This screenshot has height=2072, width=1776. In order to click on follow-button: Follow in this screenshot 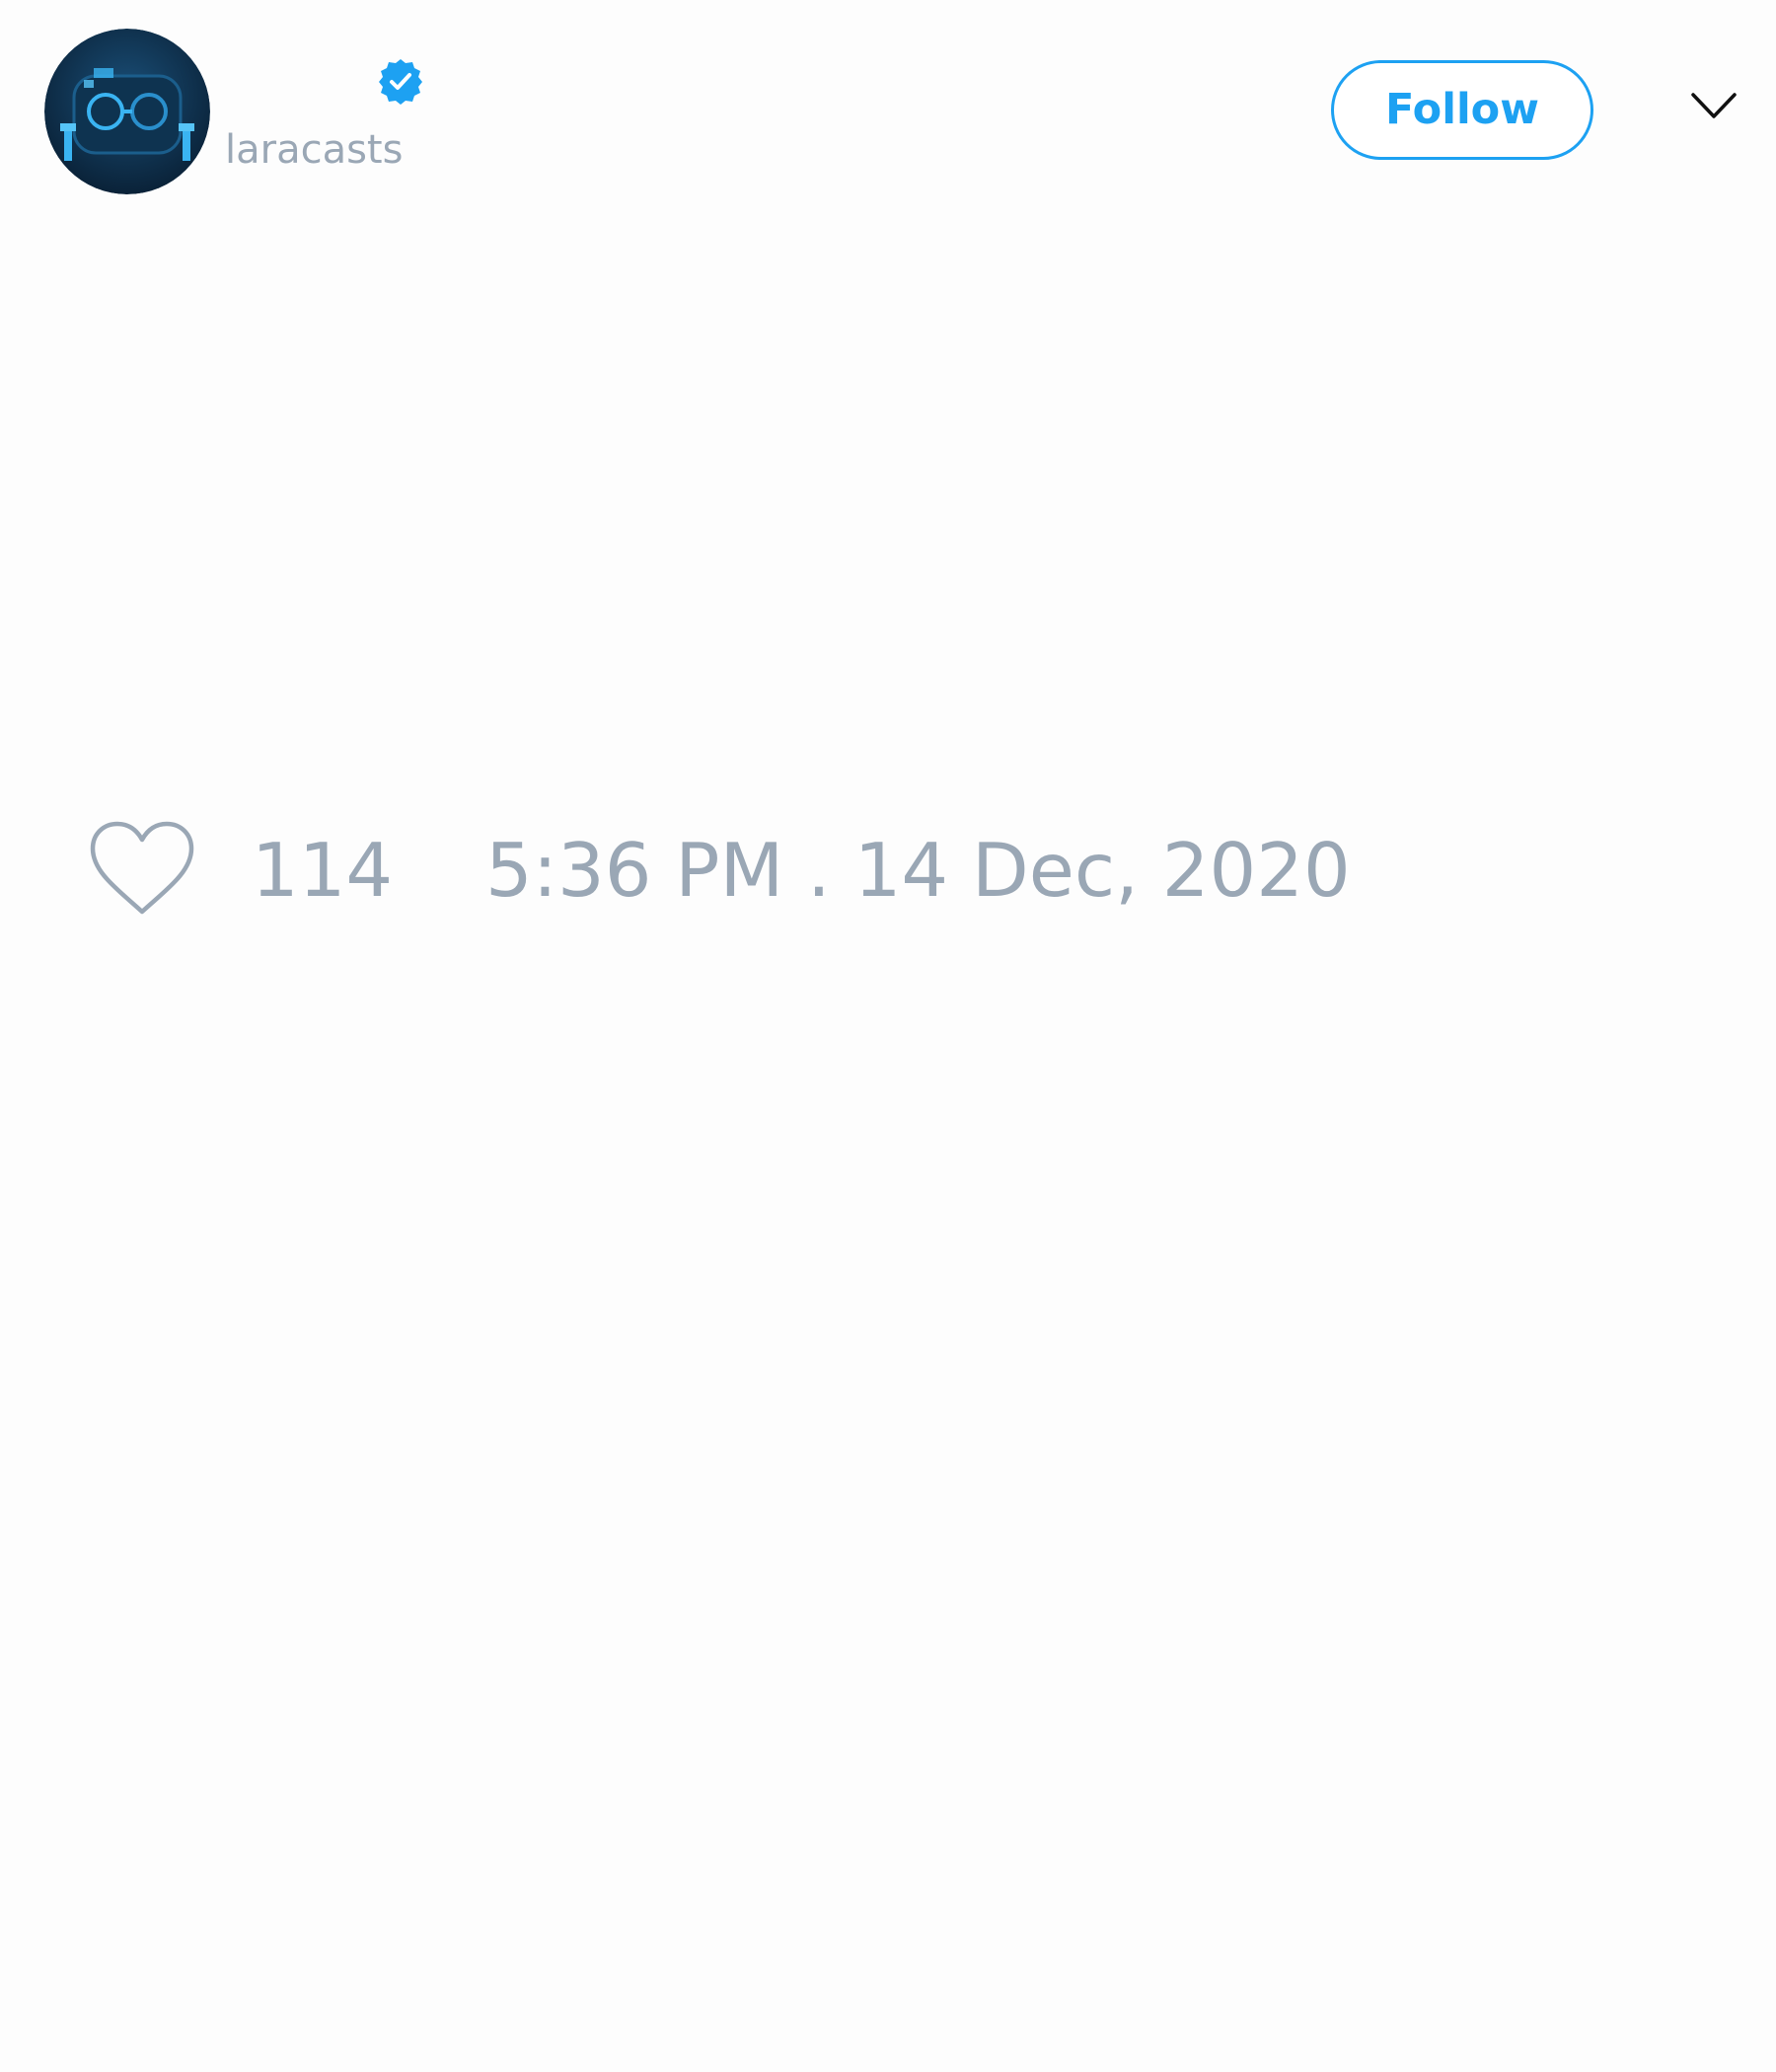, I will do `click(1462, 110)`.